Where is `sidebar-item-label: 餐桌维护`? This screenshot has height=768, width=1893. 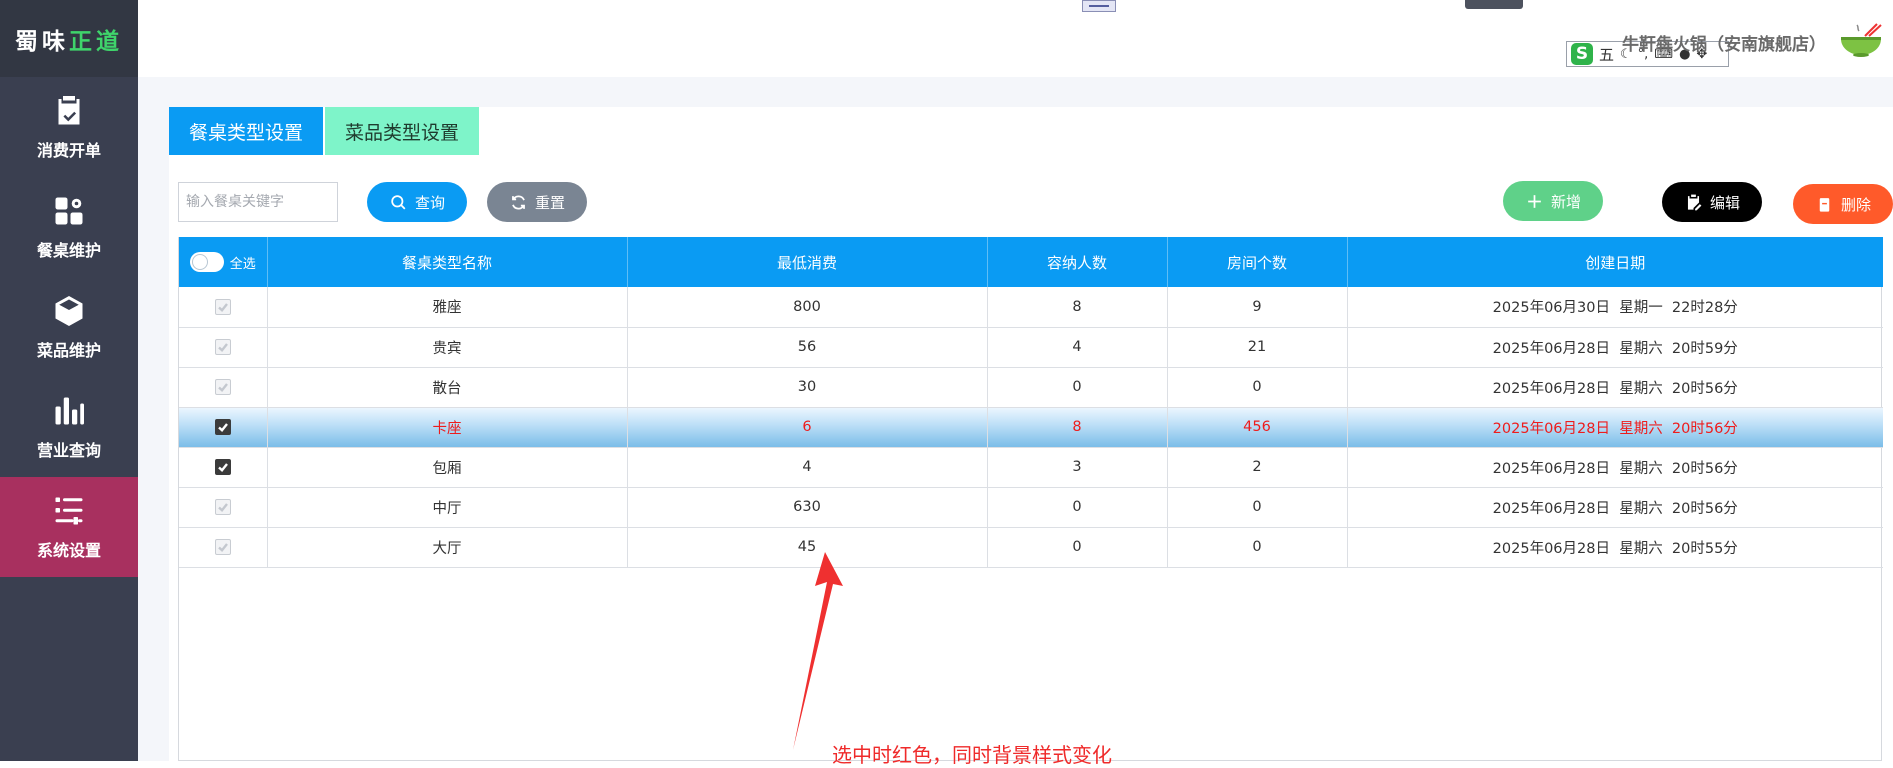
sidebar-item-label: 餐桌维护 is located at coordinates (69, 249).